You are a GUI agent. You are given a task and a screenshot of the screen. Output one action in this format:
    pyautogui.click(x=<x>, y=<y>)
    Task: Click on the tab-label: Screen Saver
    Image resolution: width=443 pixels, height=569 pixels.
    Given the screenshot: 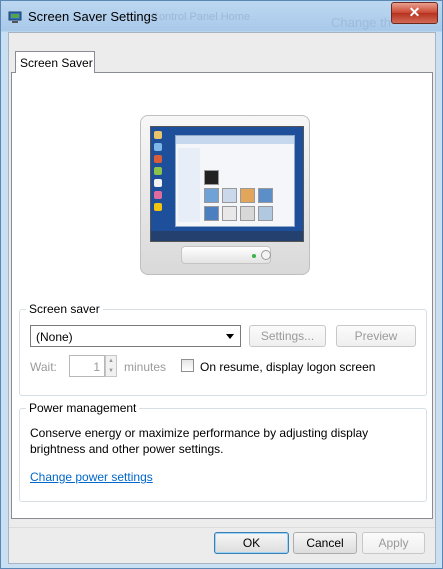 What is the action you would take?
    pyautogui.click(x=56, y=63)
    